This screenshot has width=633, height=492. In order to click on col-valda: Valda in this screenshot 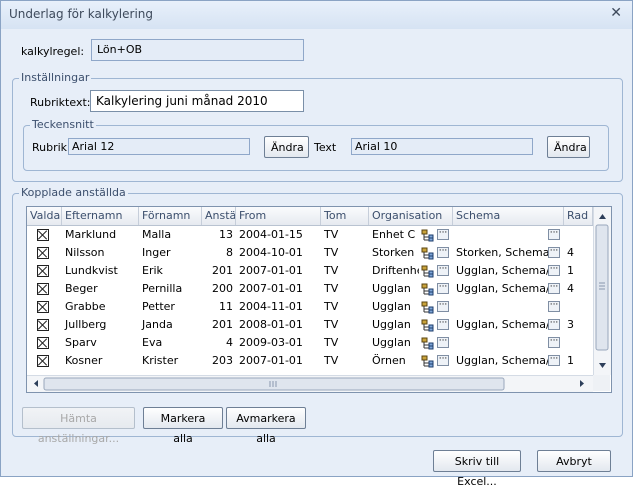, I will do `click(44, 216)`.